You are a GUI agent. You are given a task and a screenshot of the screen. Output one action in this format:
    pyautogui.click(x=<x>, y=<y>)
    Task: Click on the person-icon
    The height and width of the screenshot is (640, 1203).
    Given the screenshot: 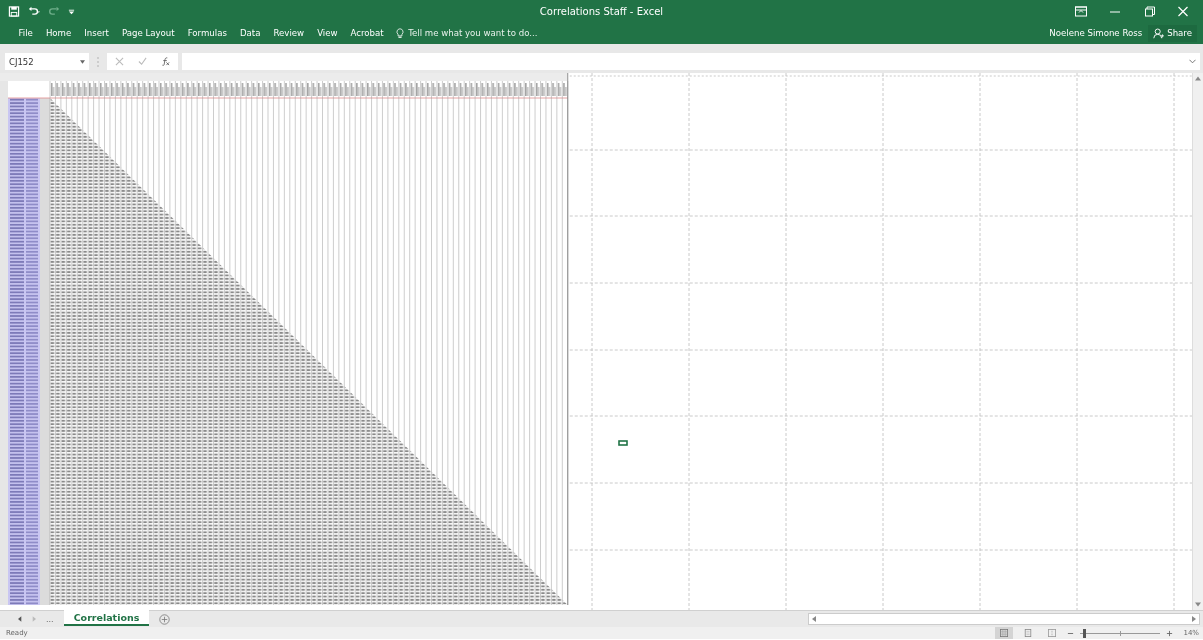 What is the action you would take?
    pyautogui.click(x=1159, y=33)
    